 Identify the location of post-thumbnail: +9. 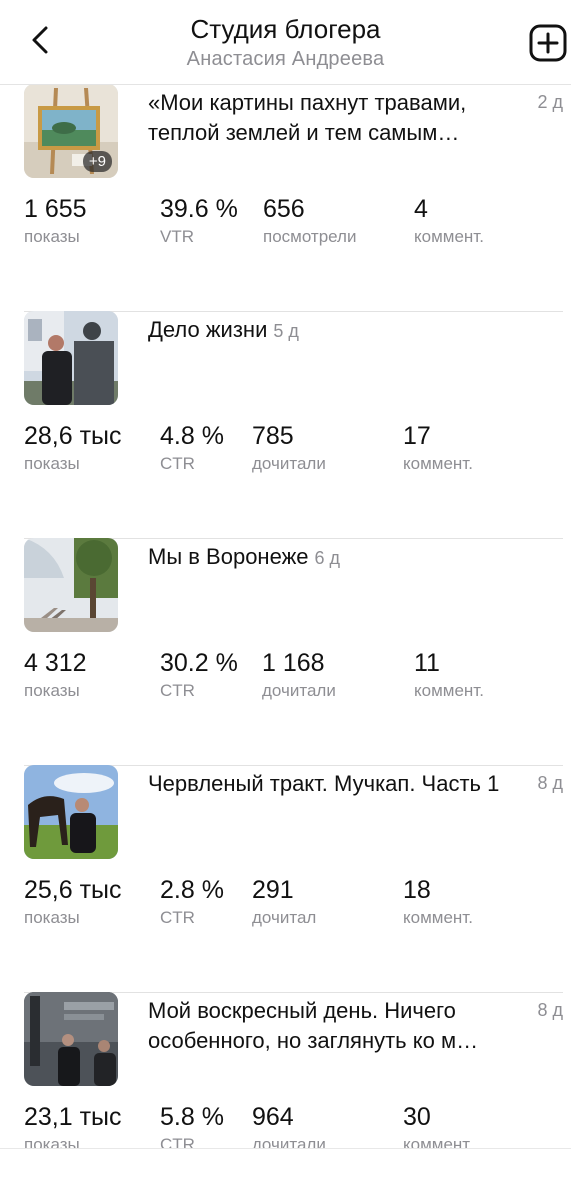
(71, 131).